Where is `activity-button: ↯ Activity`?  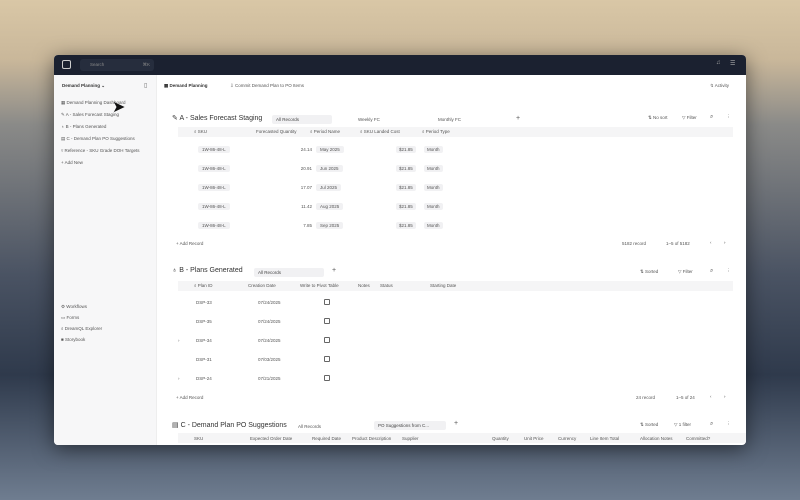 activity-button: ↯ Activity is located at coordinates (719, 86).